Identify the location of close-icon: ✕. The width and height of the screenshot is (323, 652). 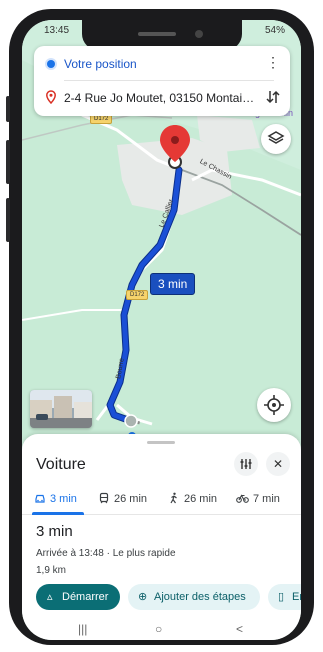
(278, 464).